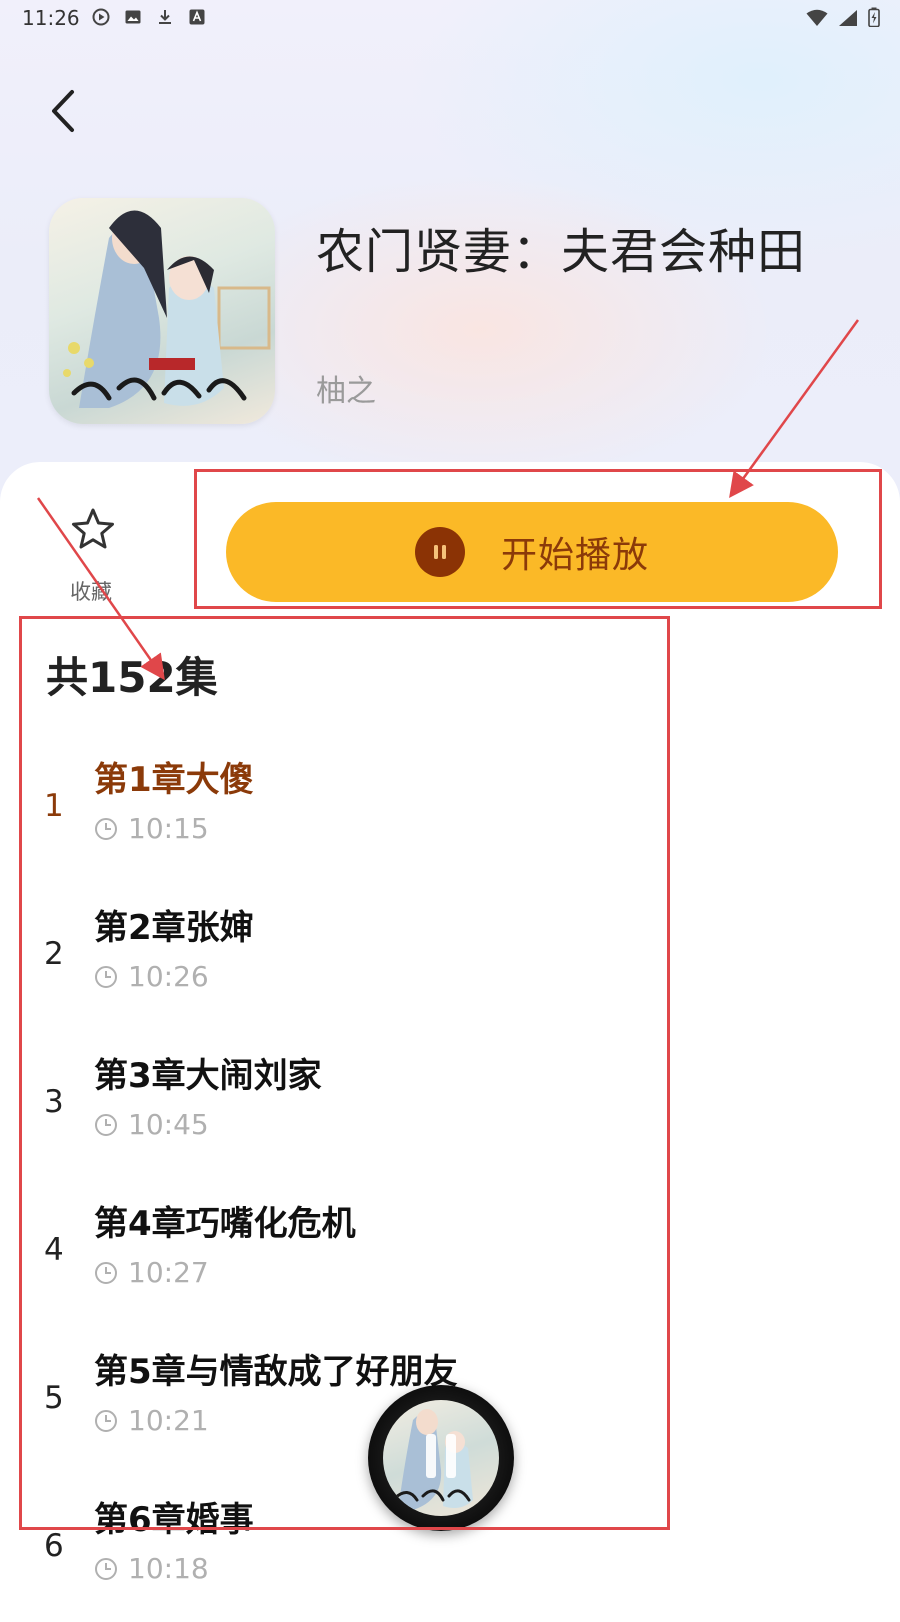 The width and height of the screenshot is (900, 1622). I want to click on episode-duration-text: 10:21, so click(168, 1420).